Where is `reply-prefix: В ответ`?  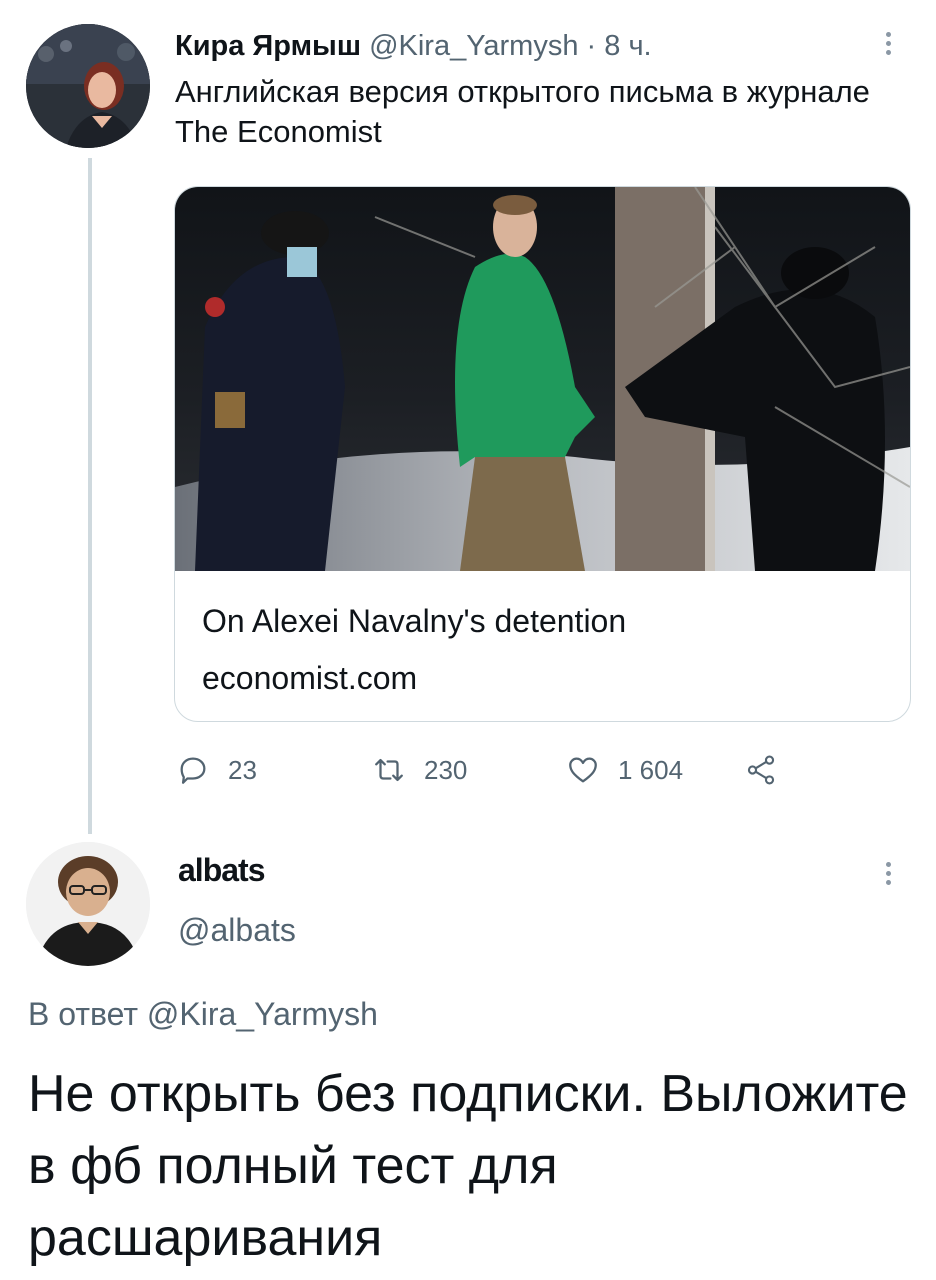
reply-prefix: В ответ is located at coordinates (83, 1014).